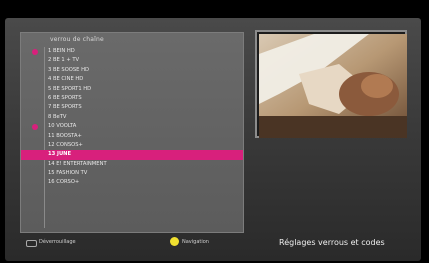 Image resolution: width=429 pixels, height=263 pixels. I want to click on channel-label: 2 BE 1 + TV, so click(64, 60).